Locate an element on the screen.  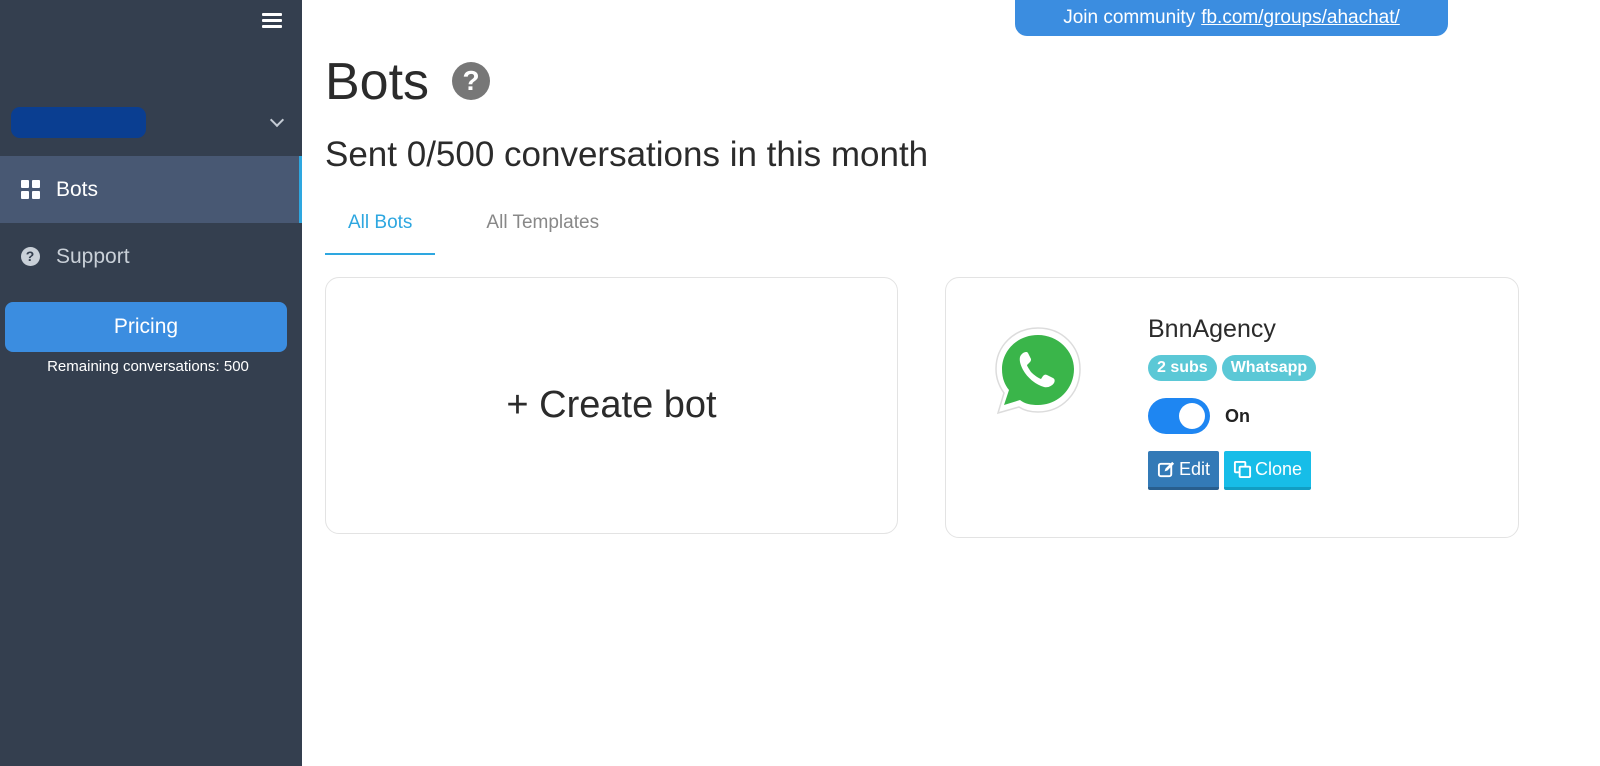
bot-status-row: On is located at coordinates (1199, 416).